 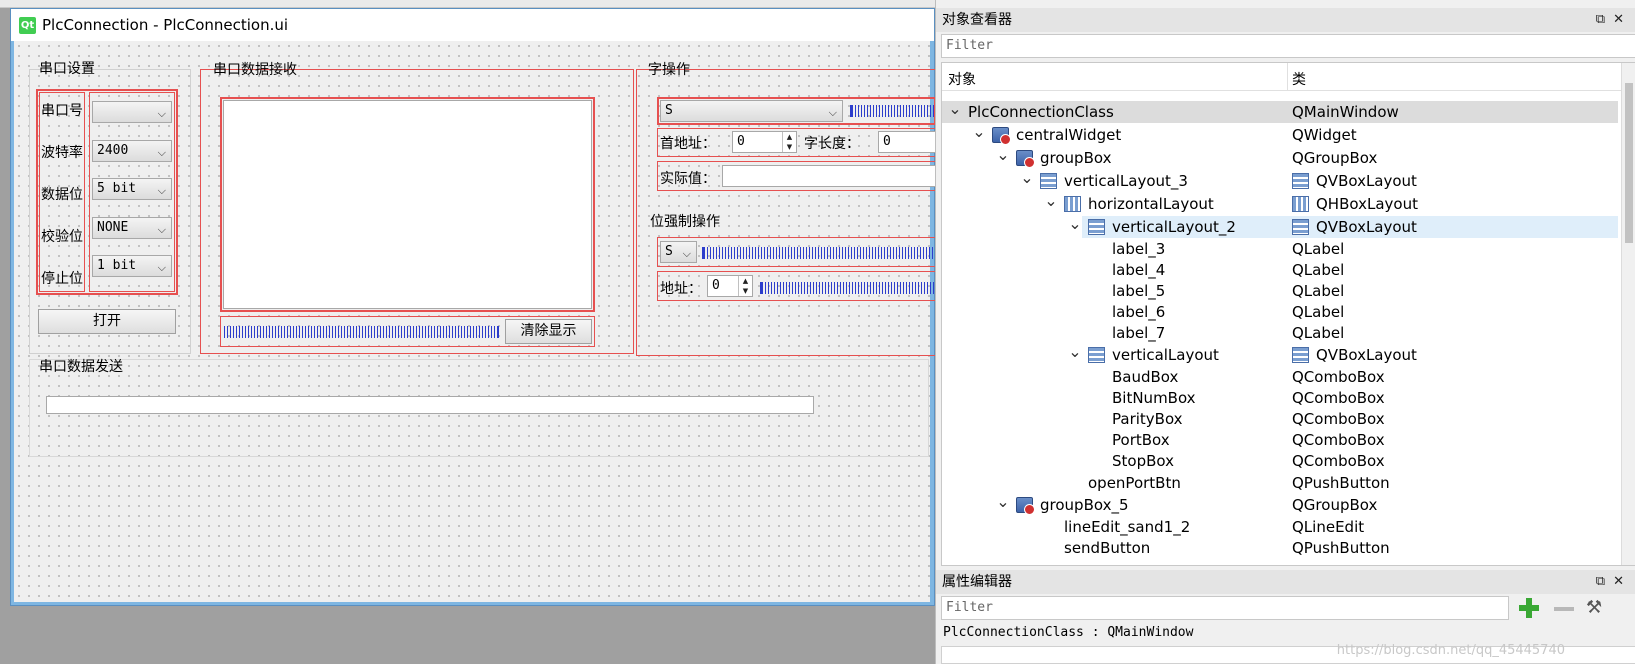 I want to click on tree-scrollbar, so click(x=1628, y=314).